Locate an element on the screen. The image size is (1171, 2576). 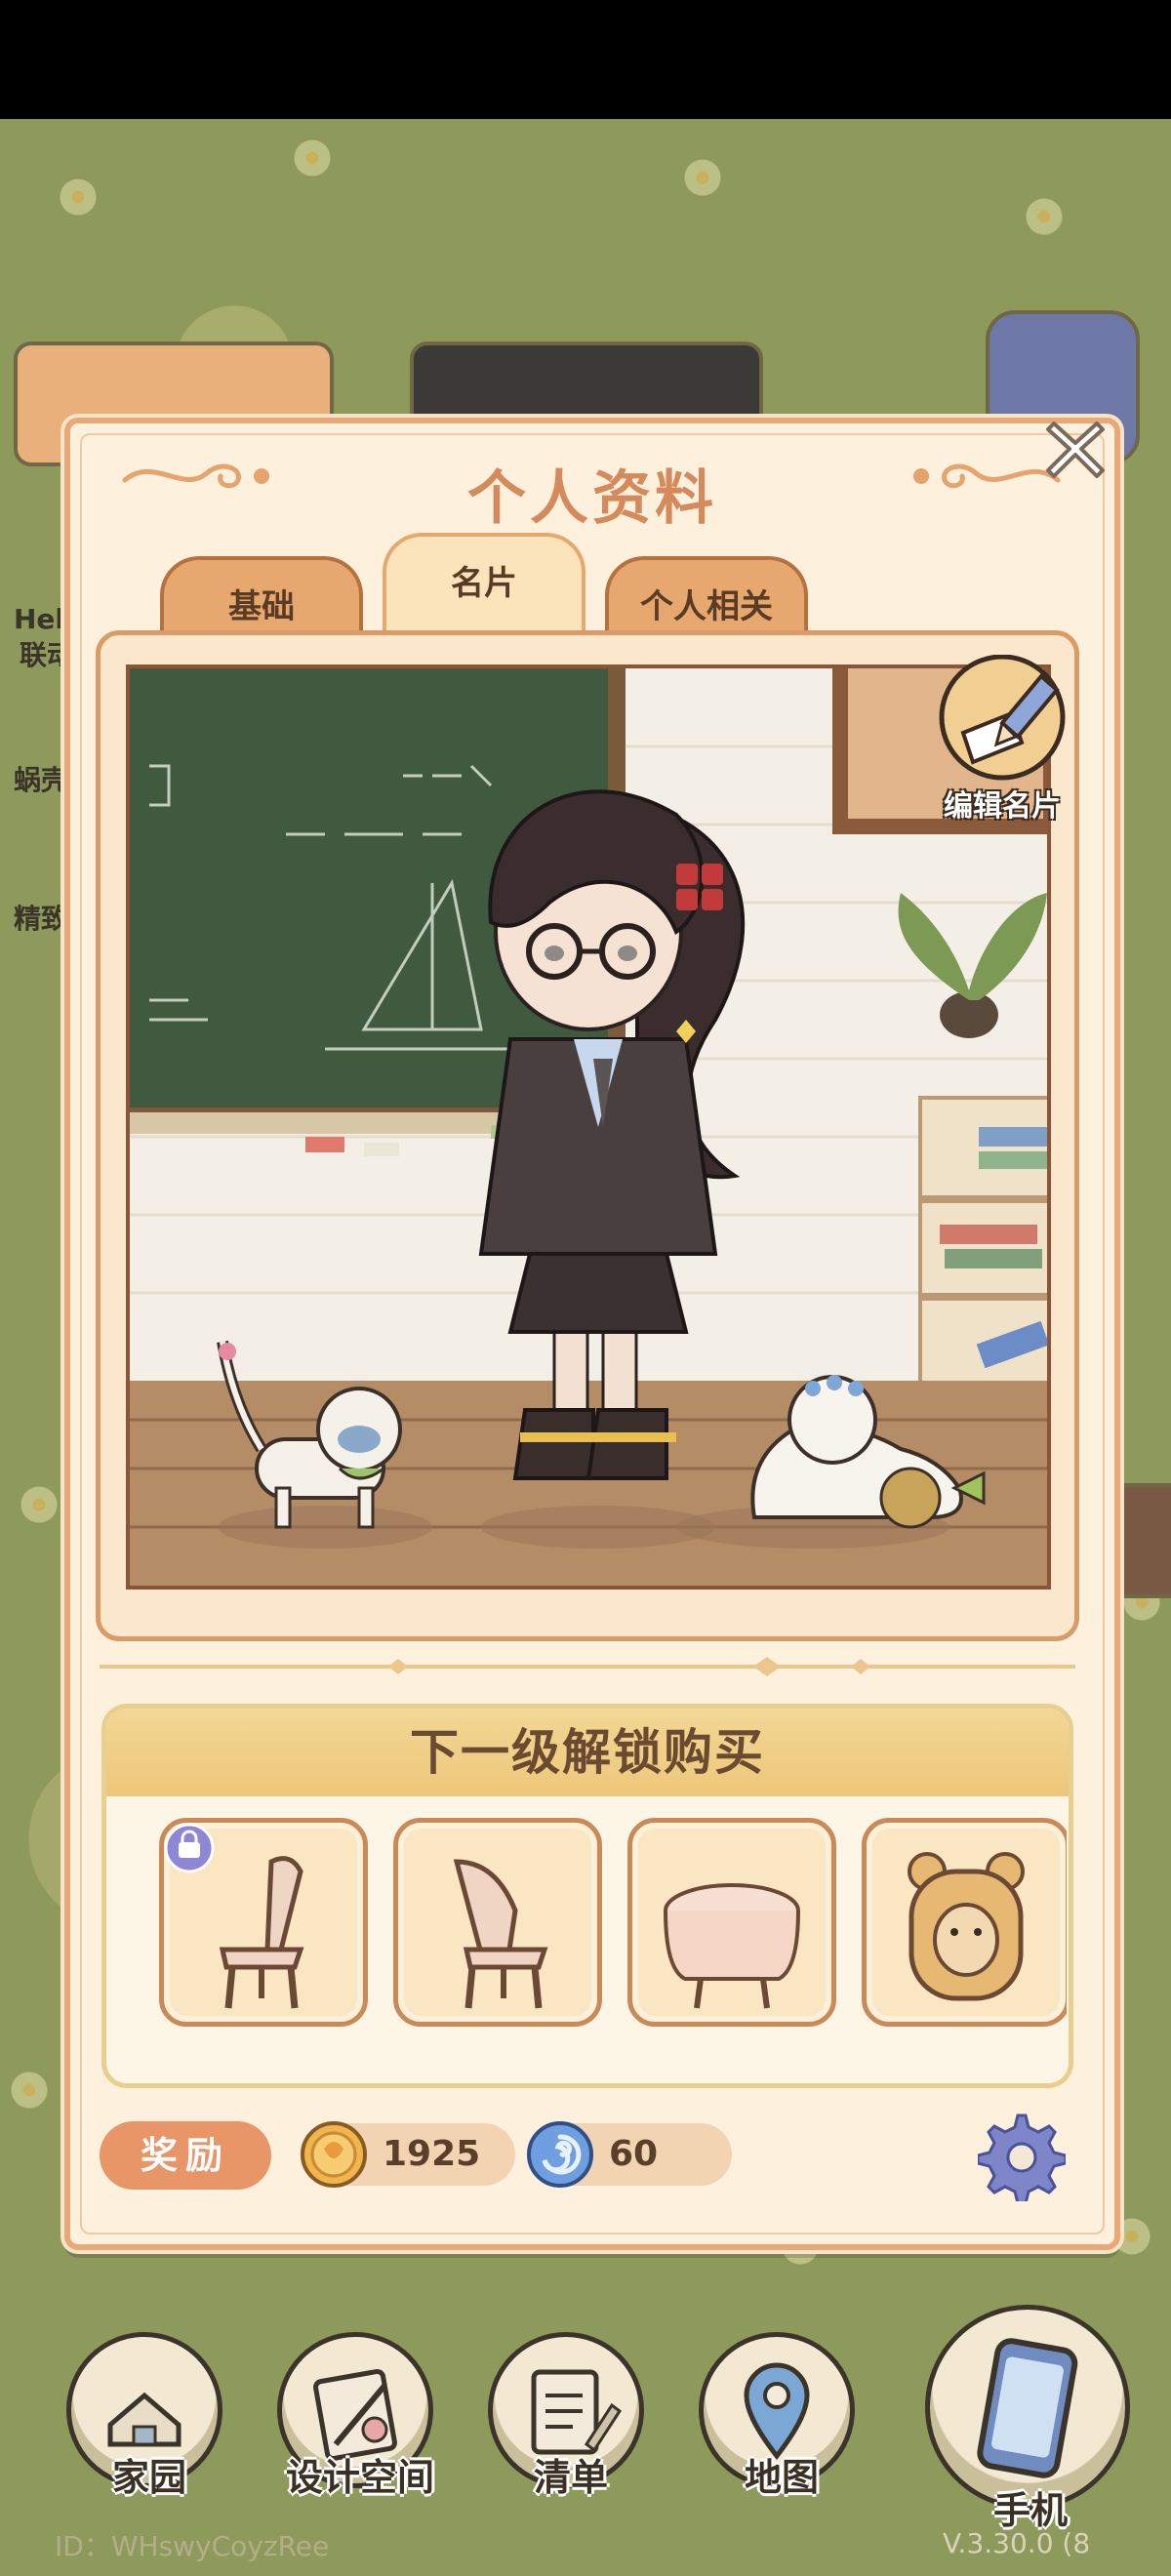
tab-basic: 基础 is located at coordinates (261, 597).